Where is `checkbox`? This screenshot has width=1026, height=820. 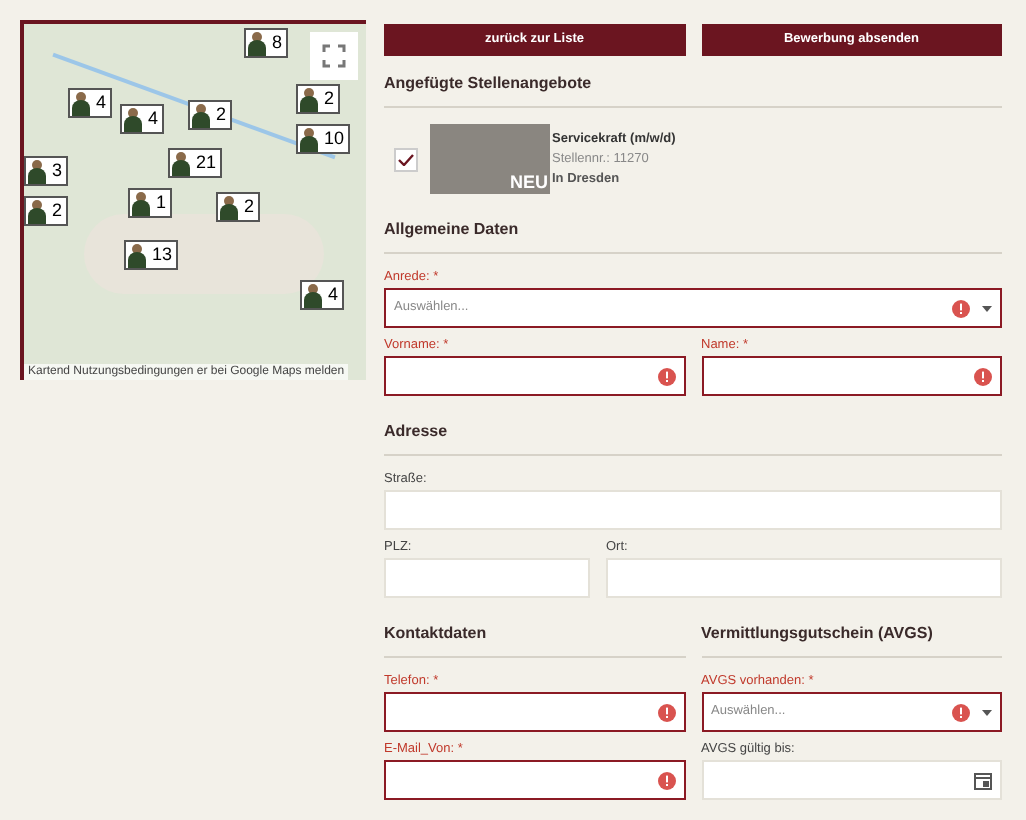
checkbox is located at coordinates (406, 159).